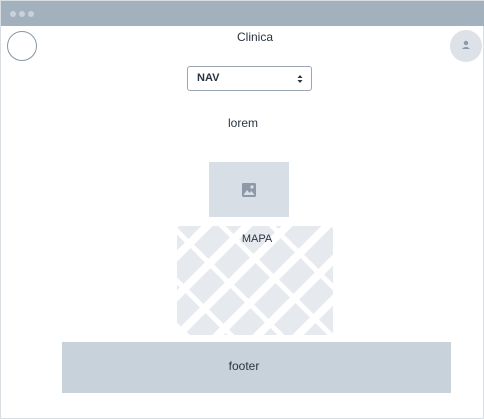  I want to click on avatar, so click(466, 46).